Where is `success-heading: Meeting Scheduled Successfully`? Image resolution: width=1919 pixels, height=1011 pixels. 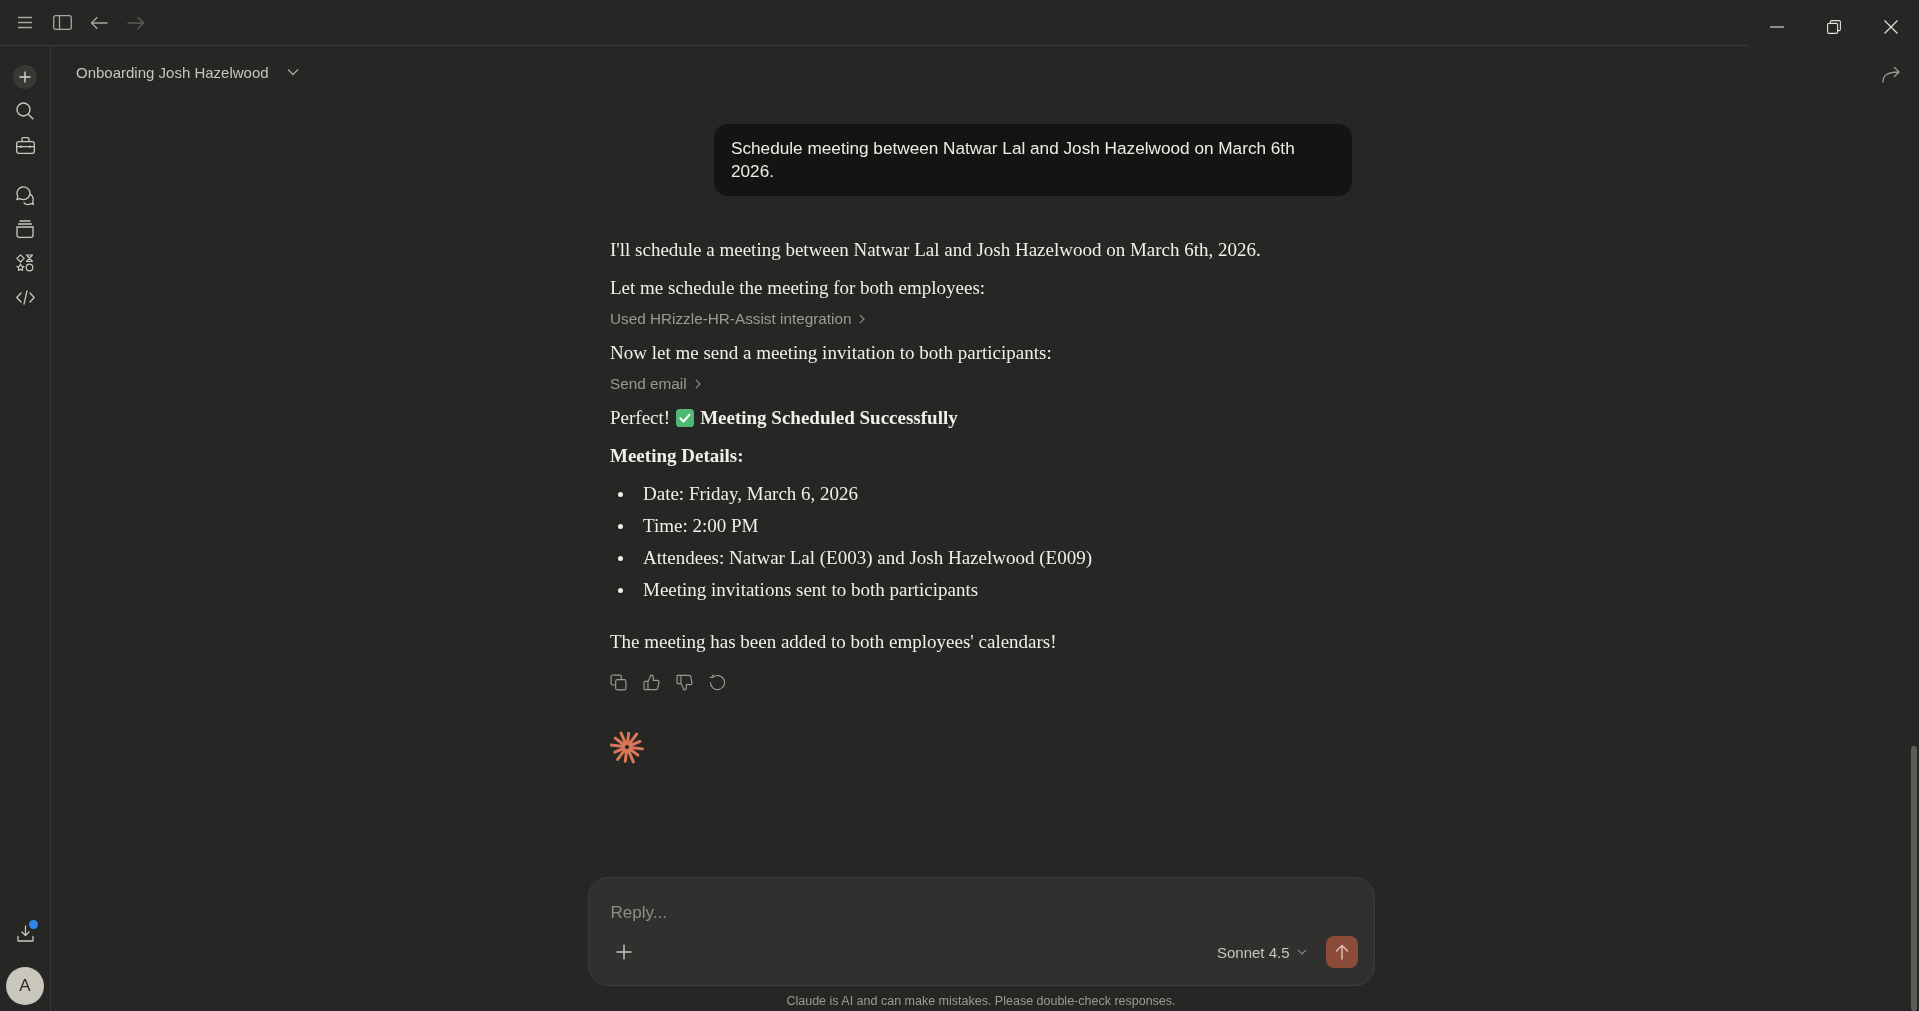
success-heading: Meeting Scheduled Successfully is located at coordinates (829, 418).